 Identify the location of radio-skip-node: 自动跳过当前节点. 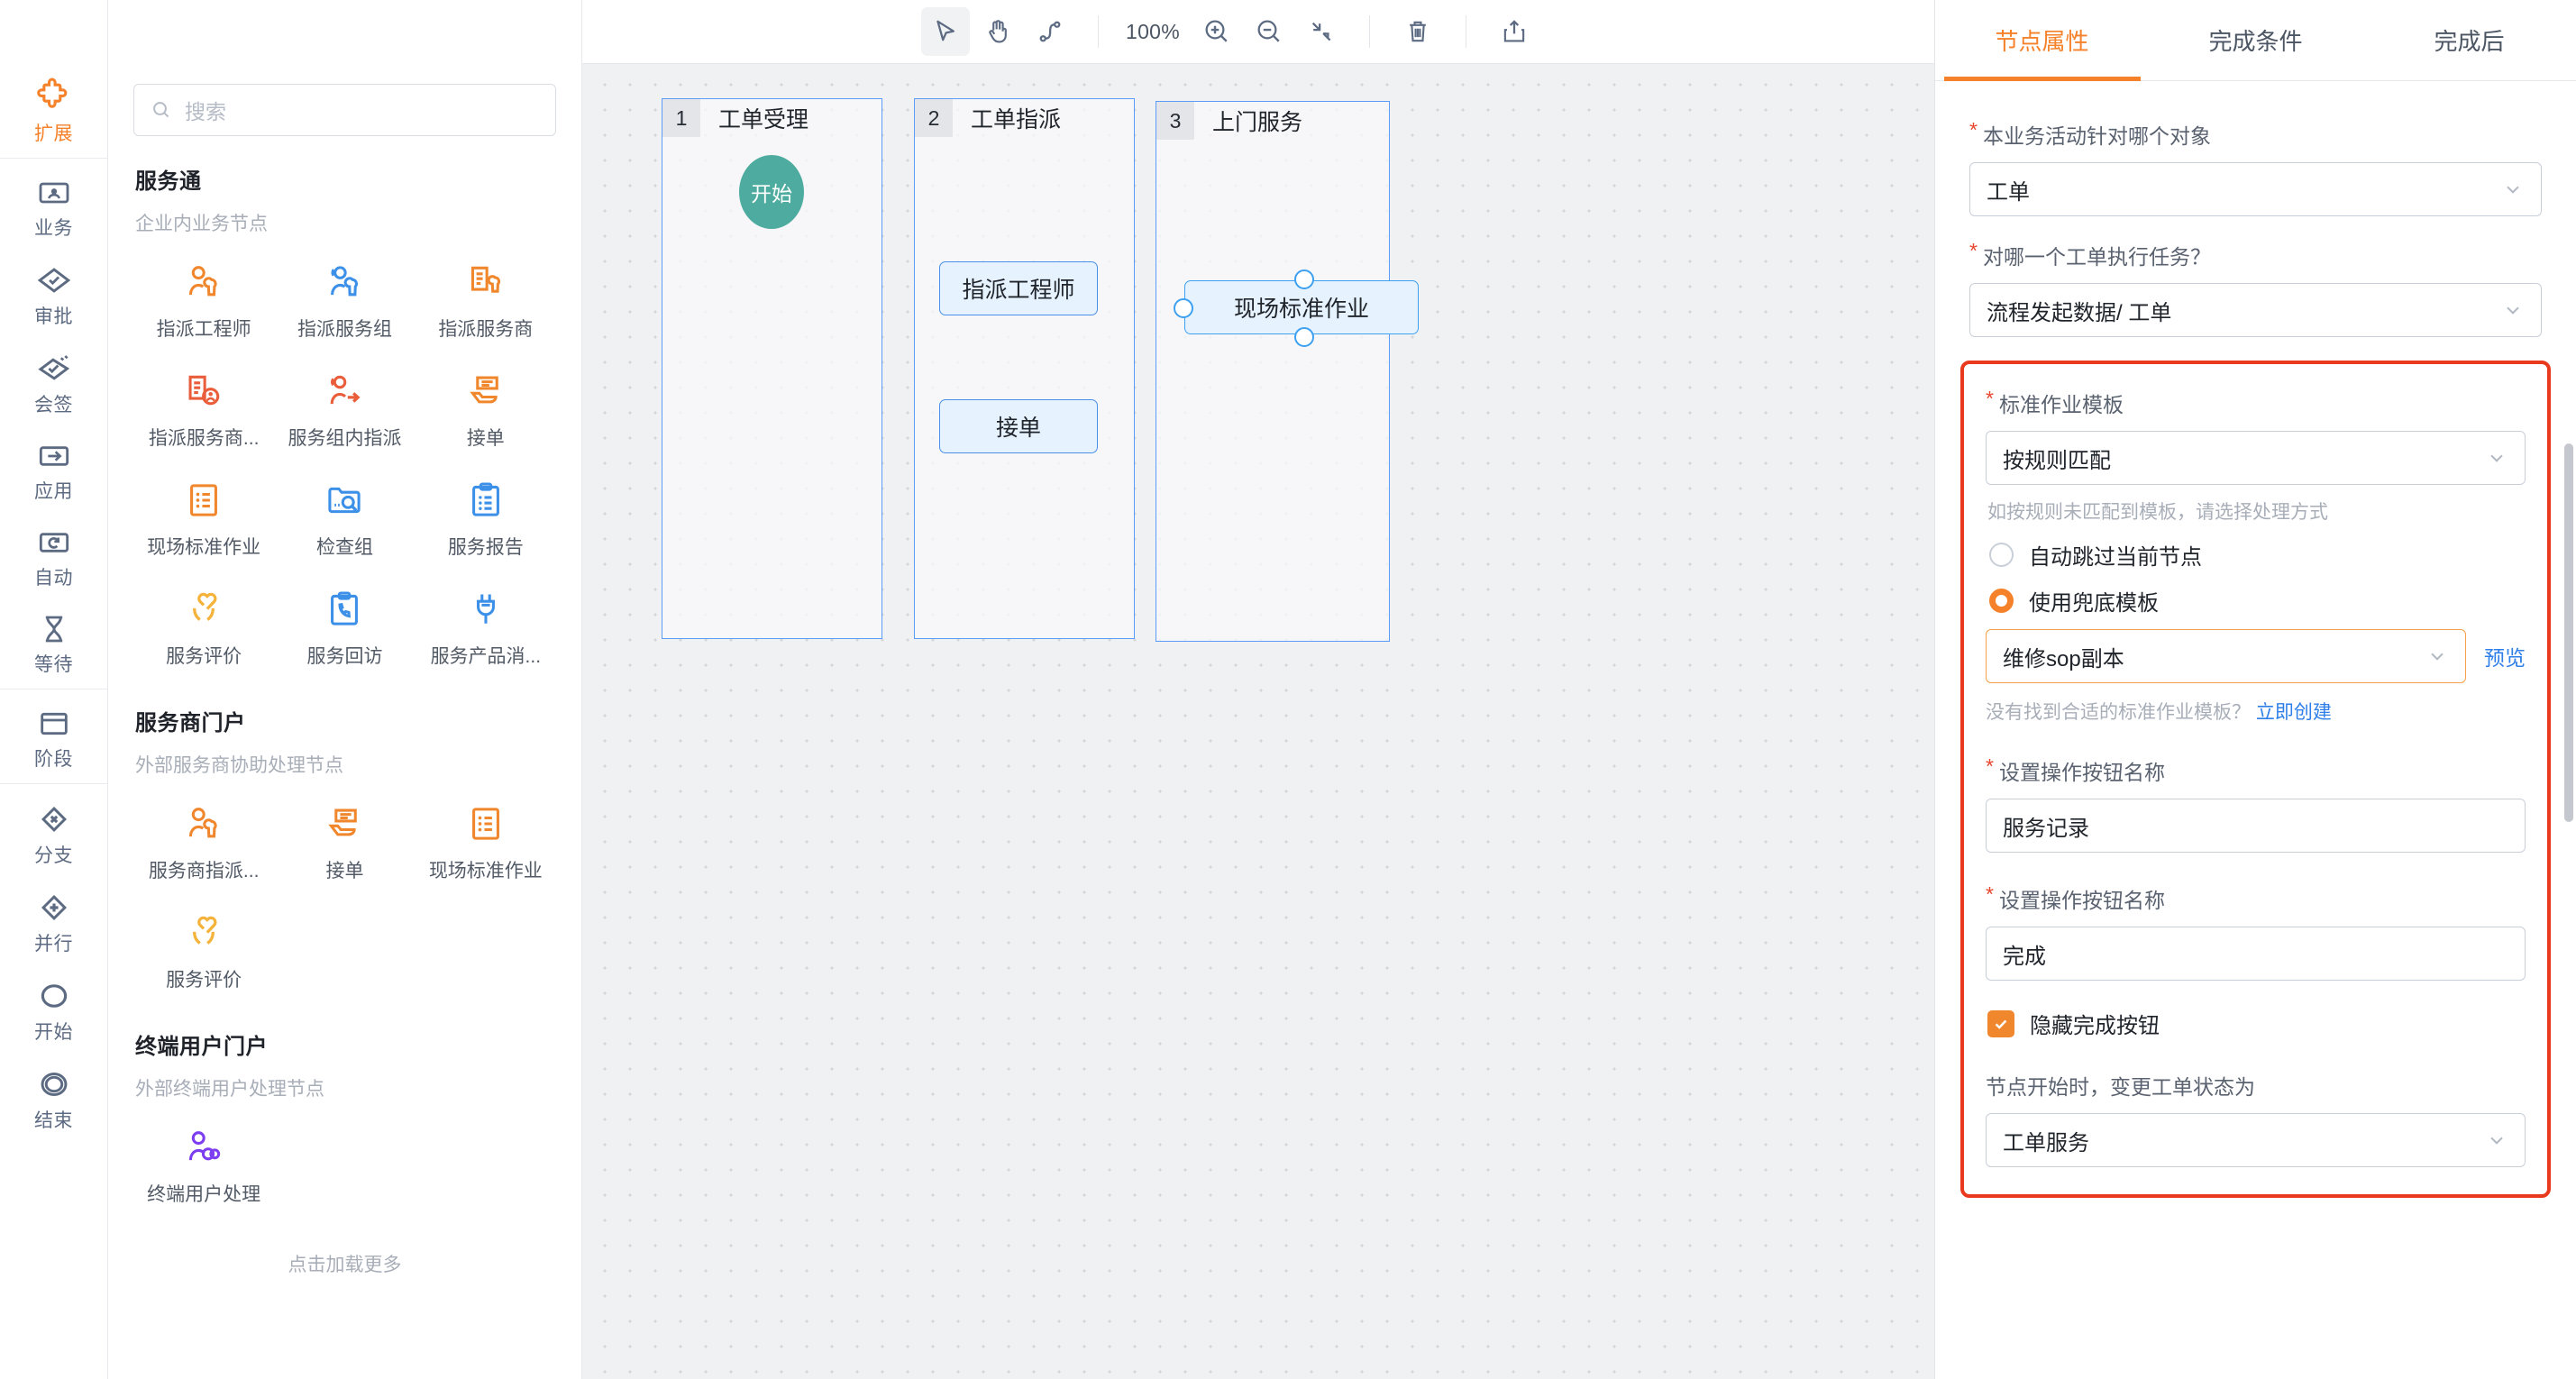
(2257, 555).